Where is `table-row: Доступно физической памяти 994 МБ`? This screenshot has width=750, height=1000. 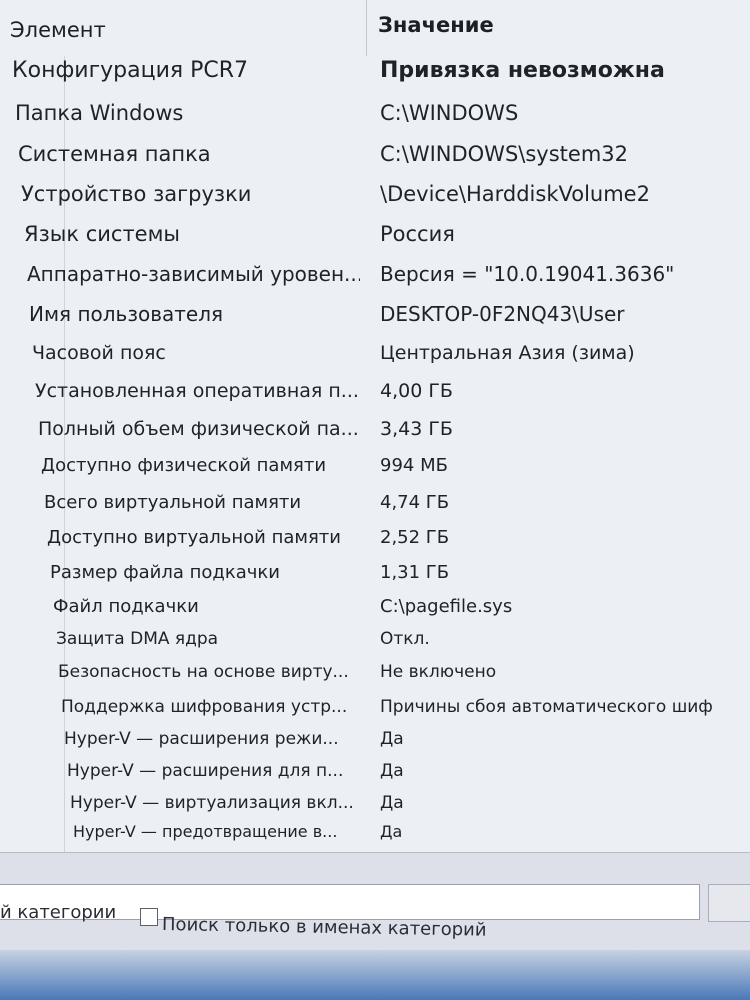
table-row: Доступно физической памяти 994 МБ is located at coordinates (375, 466).